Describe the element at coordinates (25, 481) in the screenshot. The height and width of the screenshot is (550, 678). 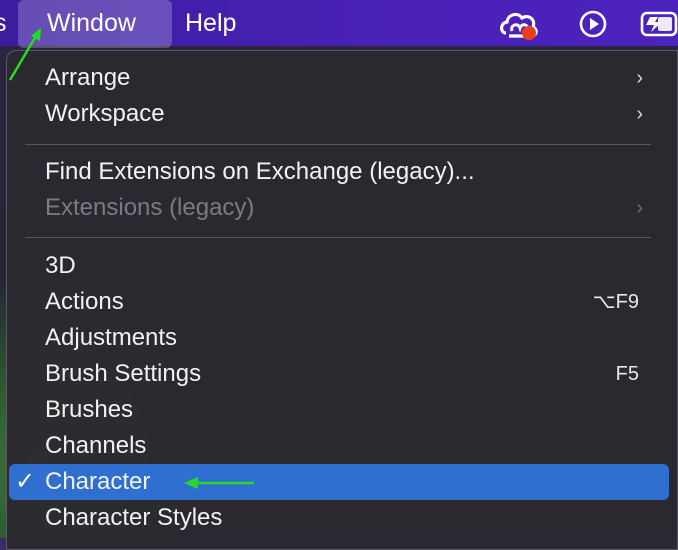
I see `checkmark-icon: ✓` at that location.